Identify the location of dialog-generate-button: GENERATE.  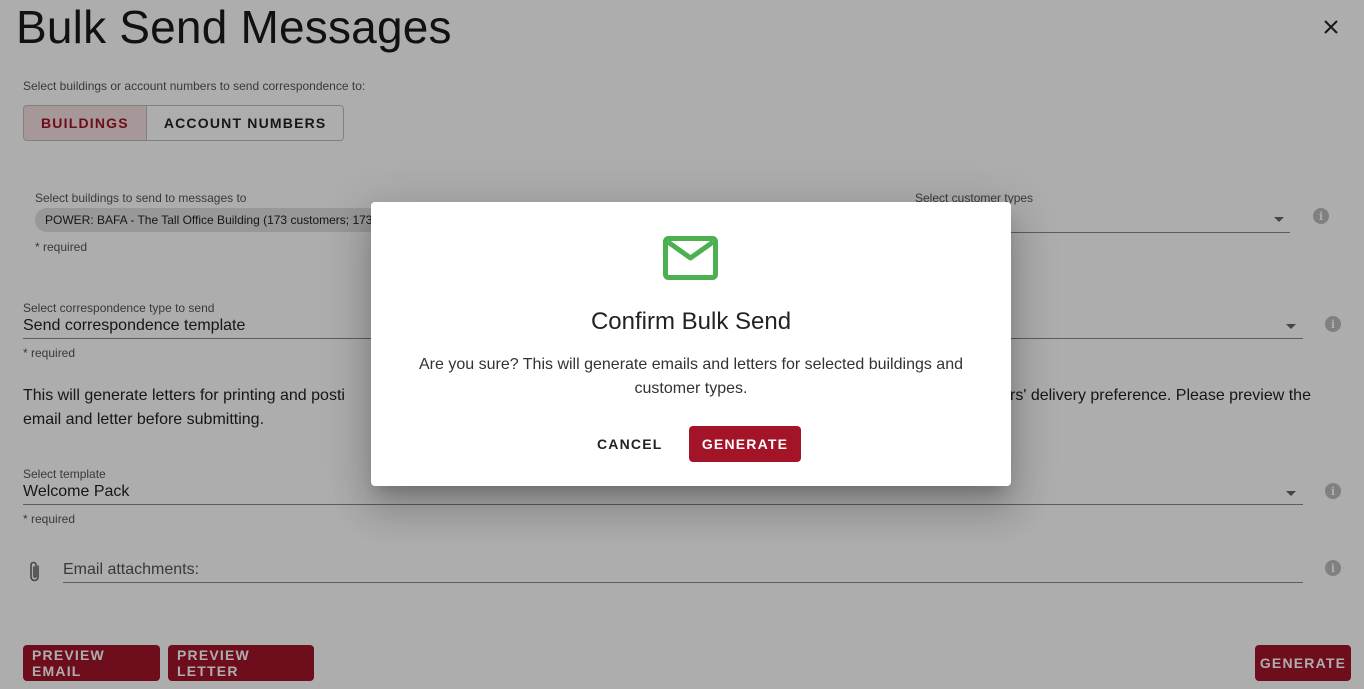
(745, 444).